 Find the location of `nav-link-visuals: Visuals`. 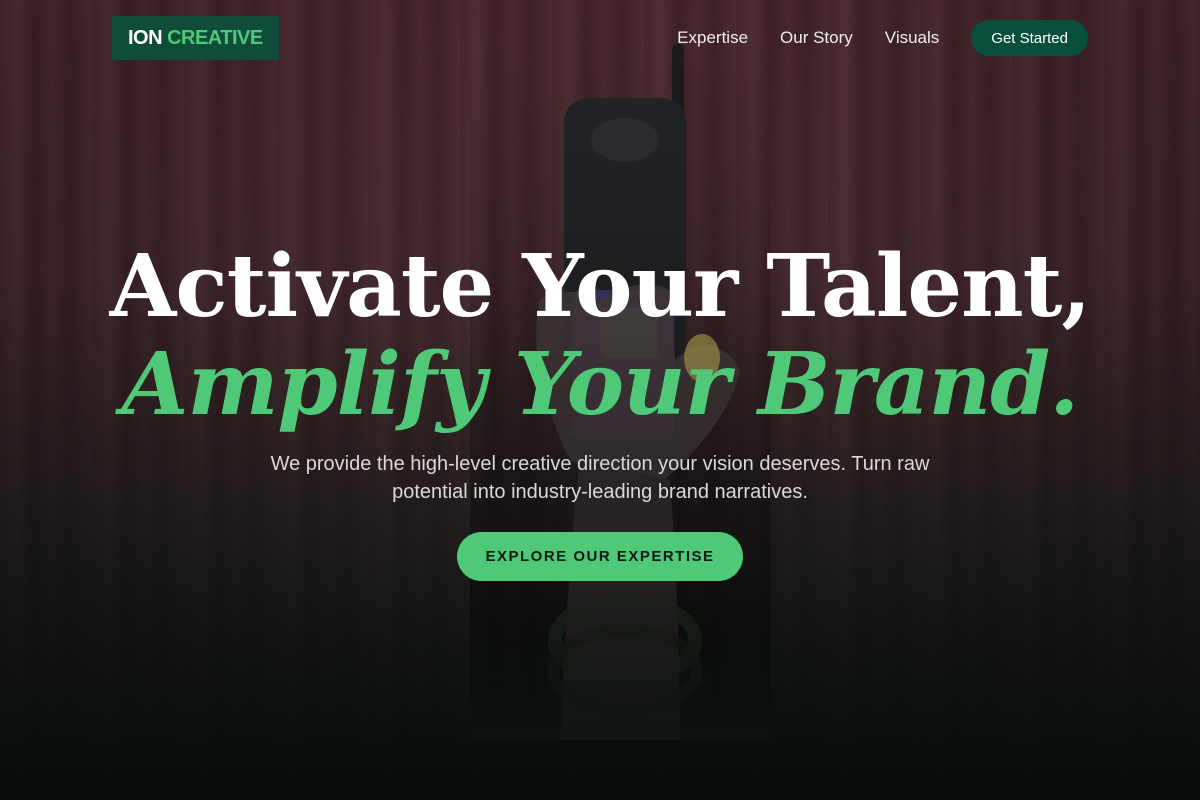

nav-link-visuals: Visuals is located at coordinates (912, 38).